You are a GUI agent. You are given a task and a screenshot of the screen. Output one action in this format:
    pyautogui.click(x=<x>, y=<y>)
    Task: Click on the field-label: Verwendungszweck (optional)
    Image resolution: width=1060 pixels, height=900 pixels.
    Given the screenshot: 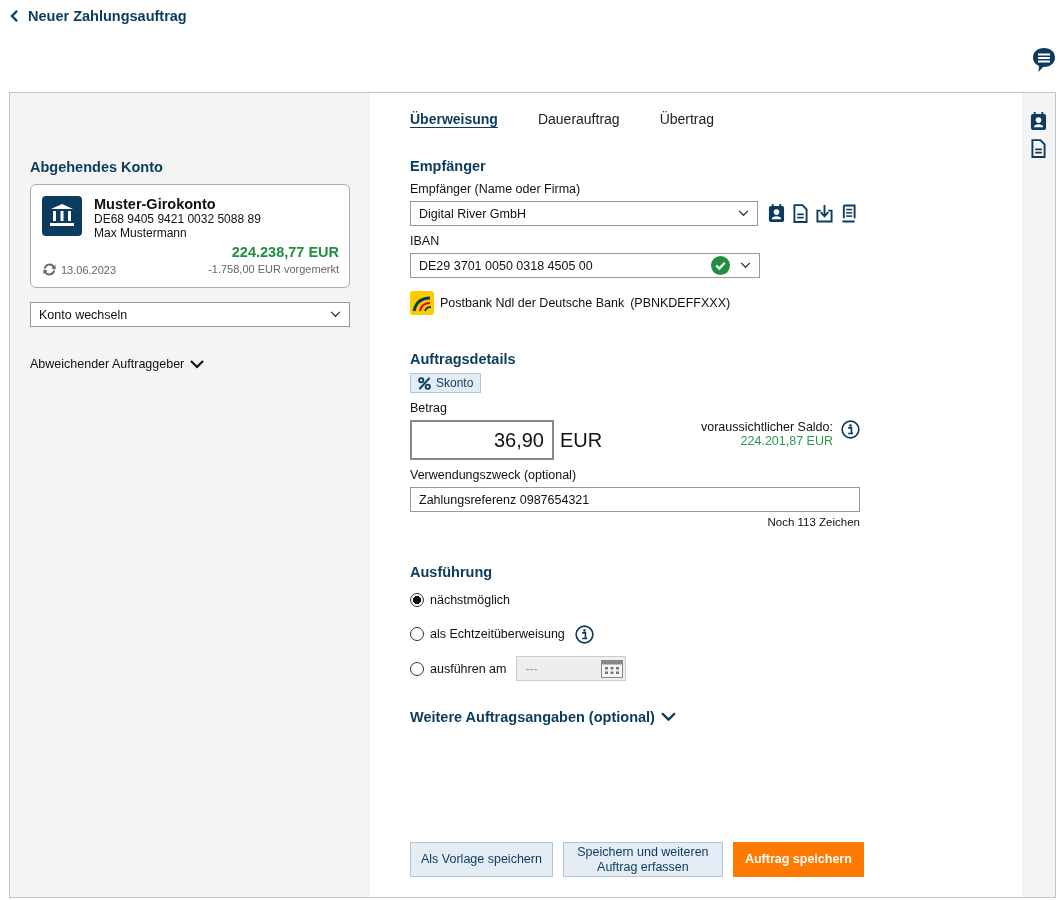 What is the action you would take?
    pyautogui.click(x=494, y=475)
    